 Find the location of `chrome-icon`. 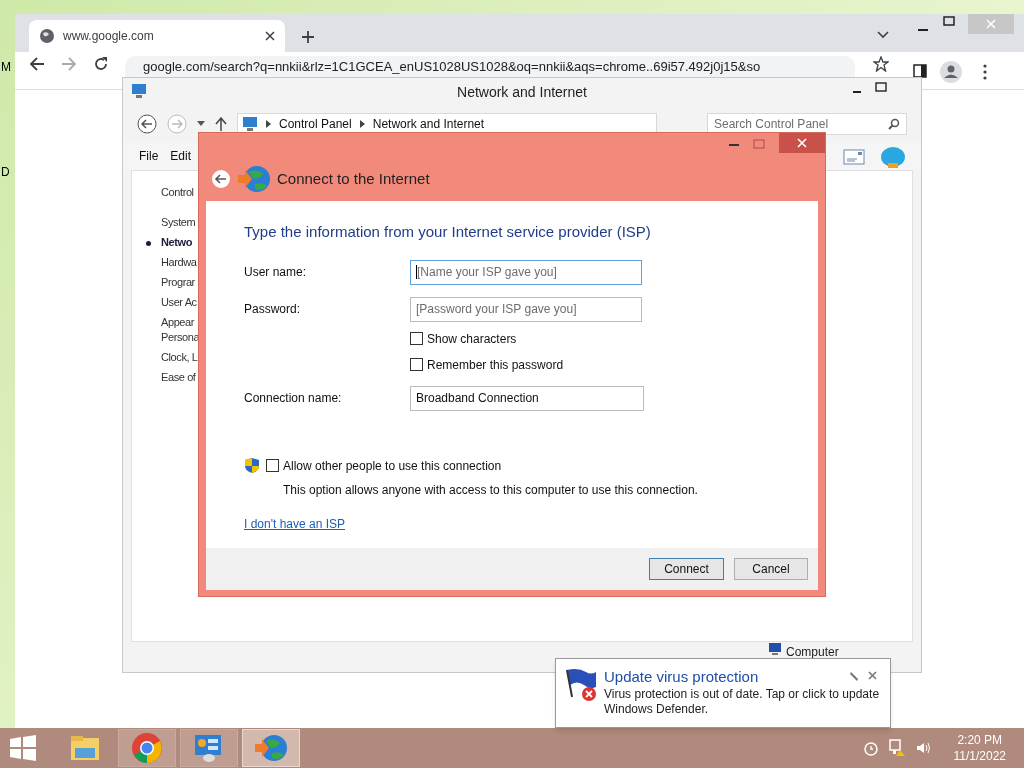

chrome-icon is located at coordinates (147, 748).